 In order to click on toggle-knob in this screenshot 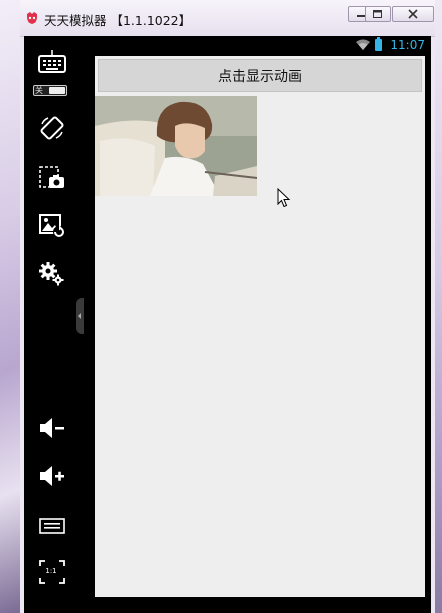, I will do `click(57, 90)`.